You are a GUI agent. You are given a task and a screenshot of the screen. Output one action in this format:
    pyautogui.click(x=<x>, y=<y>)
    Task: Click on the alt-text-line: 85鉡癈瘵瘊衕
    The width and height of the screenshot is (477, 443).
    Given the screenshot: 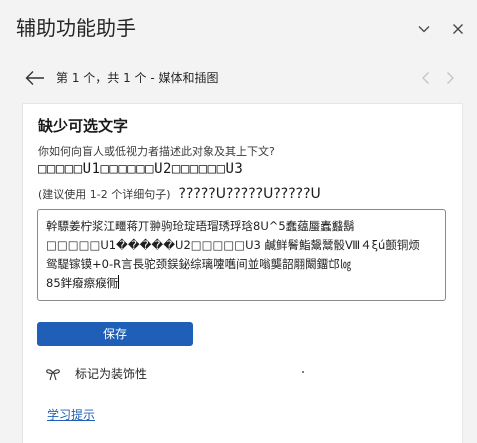 What is the action you would take?
    pyautogui.click(x=82, y=283)
    